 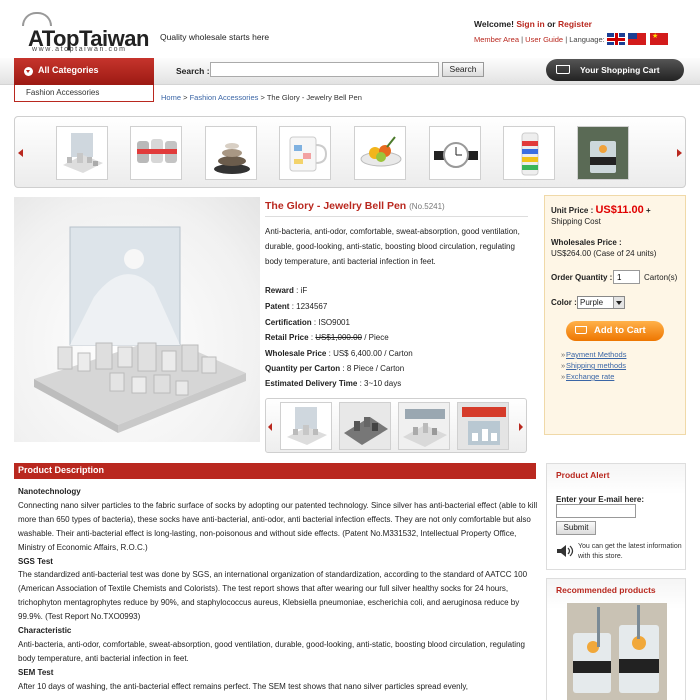 What do you see at coordinates (619, 210) in the screenshot?
I see `unit-price-value: US$11.00` at bounding box center [619, 210].